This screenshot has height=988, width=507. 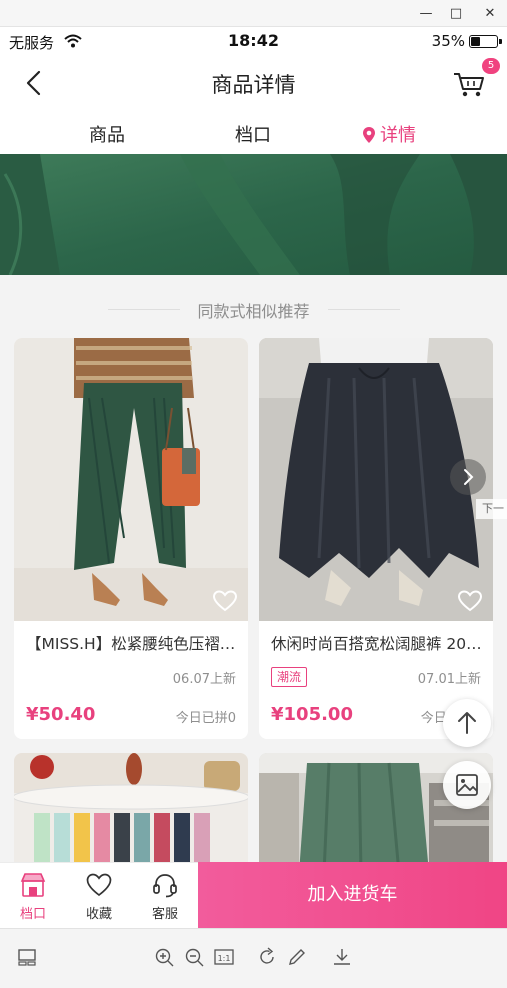 I want to click on next-image-hint: 下一, so click(x=491, y=509).